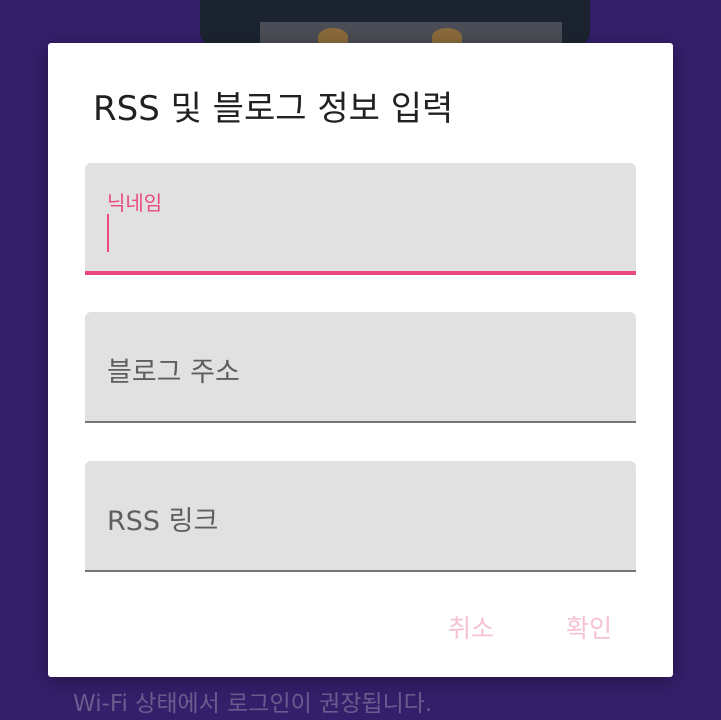 The width and height of the screenshot is (721, 720). Describe the element at coordinates (589, 627) in the screenshot. I see `confirm-button: 확인` at that location.